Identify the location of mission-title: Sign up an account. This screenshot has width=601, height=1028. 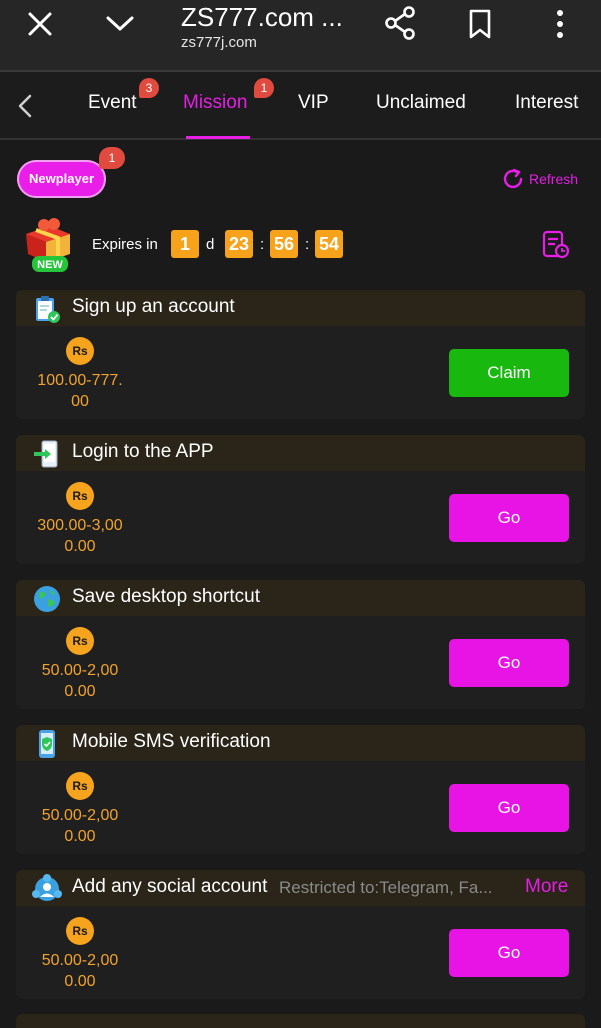
(153, 306).